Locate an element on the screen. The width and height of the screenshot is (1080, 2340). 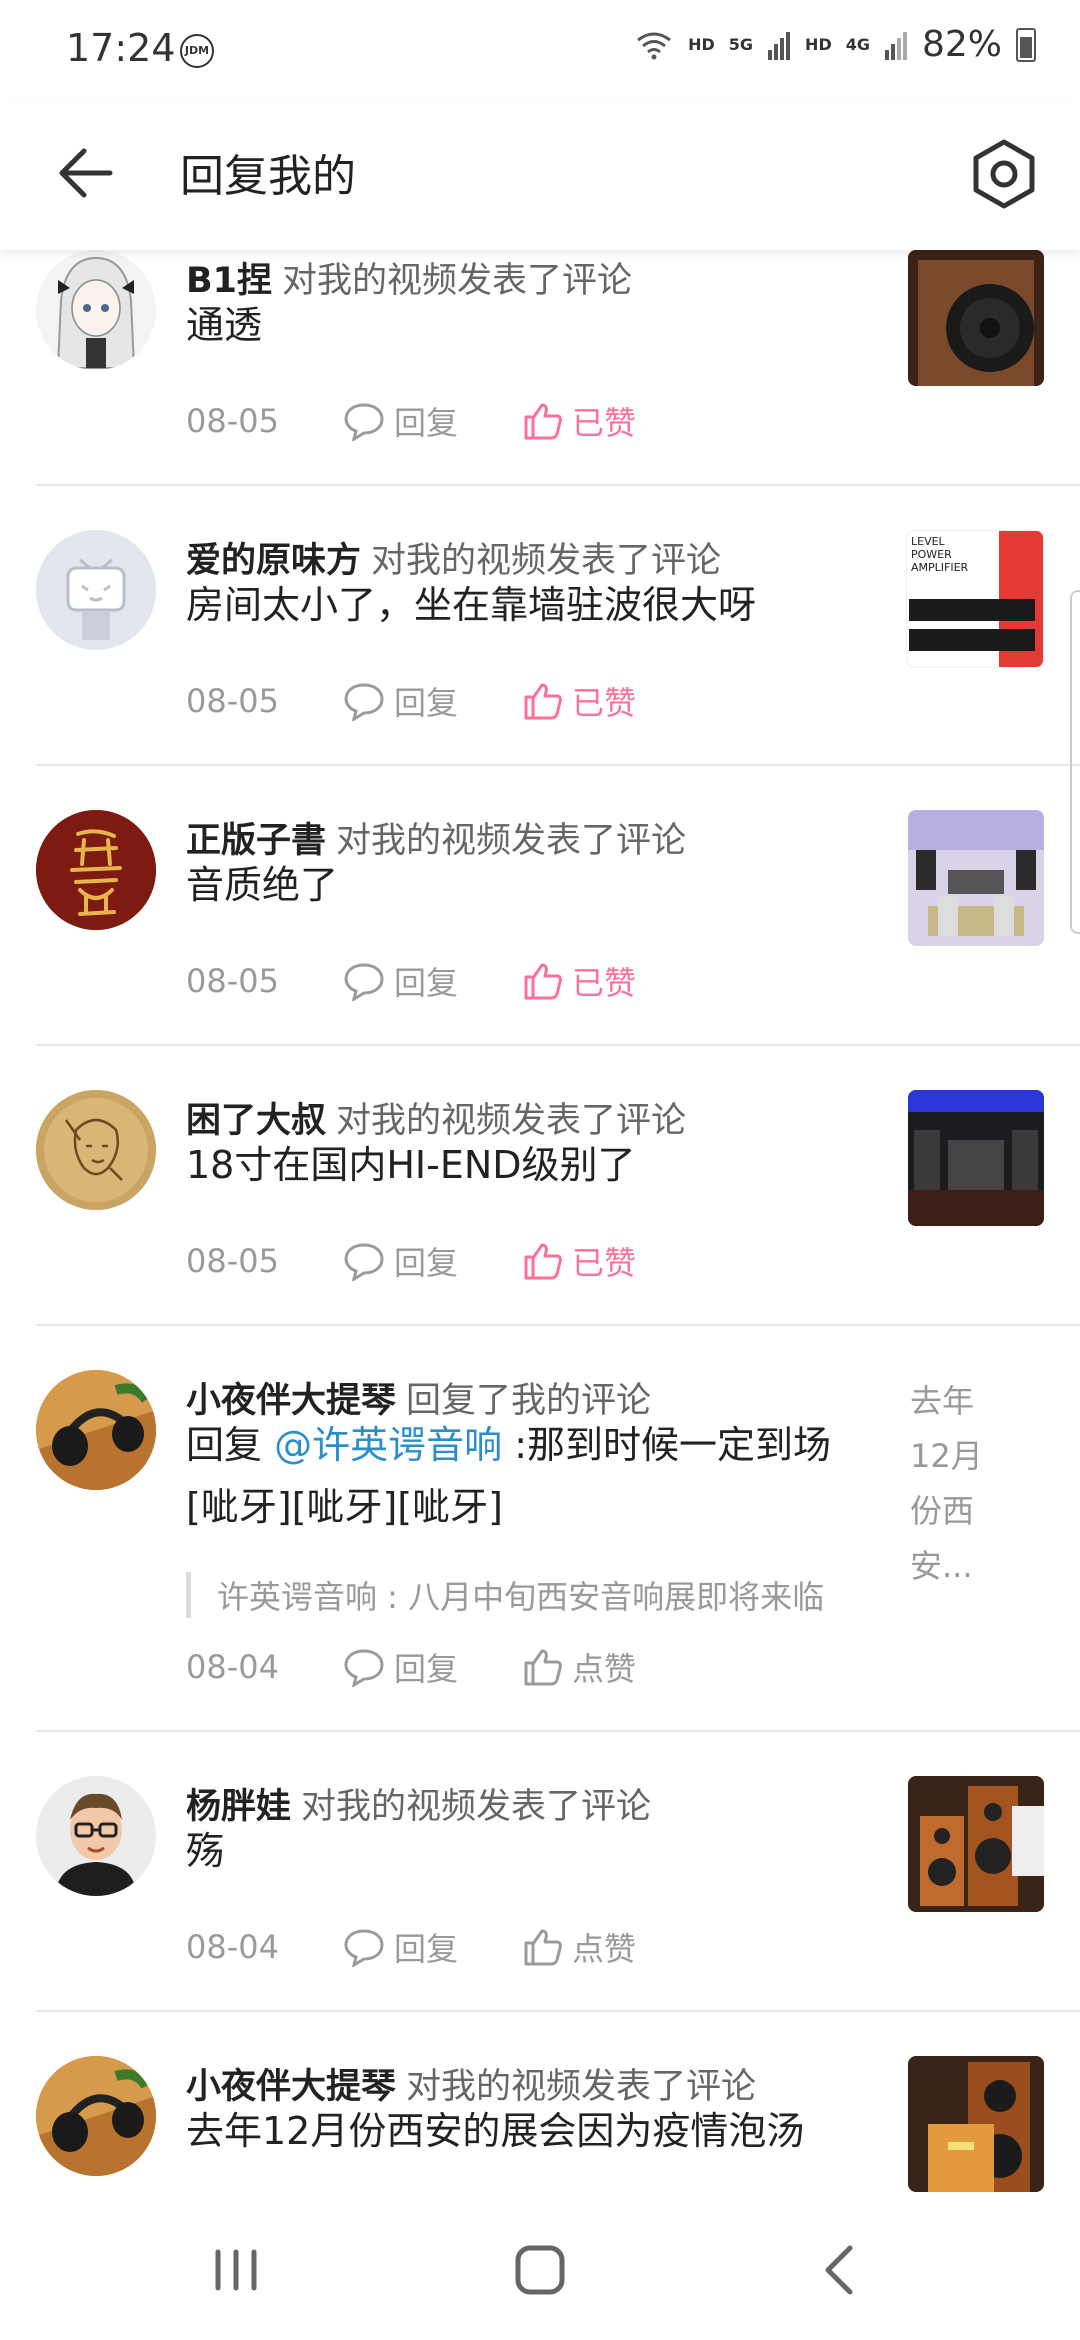
mention-link: @许英谔音响 is located at coordinates (388, 1445).